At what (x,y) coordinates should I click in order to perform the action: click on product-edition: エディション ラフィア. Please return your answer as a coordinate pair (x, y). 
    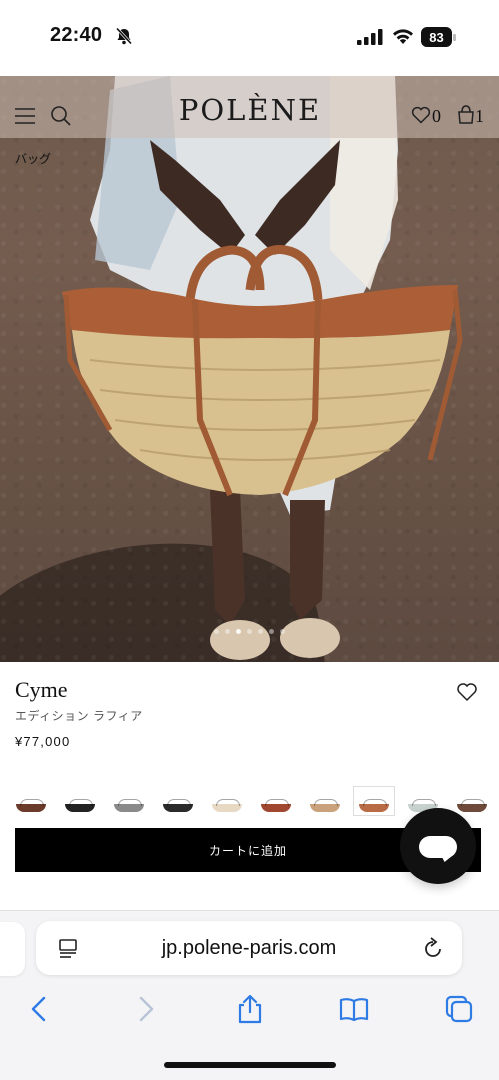
    Looking at the image, I should click on (79, 716).